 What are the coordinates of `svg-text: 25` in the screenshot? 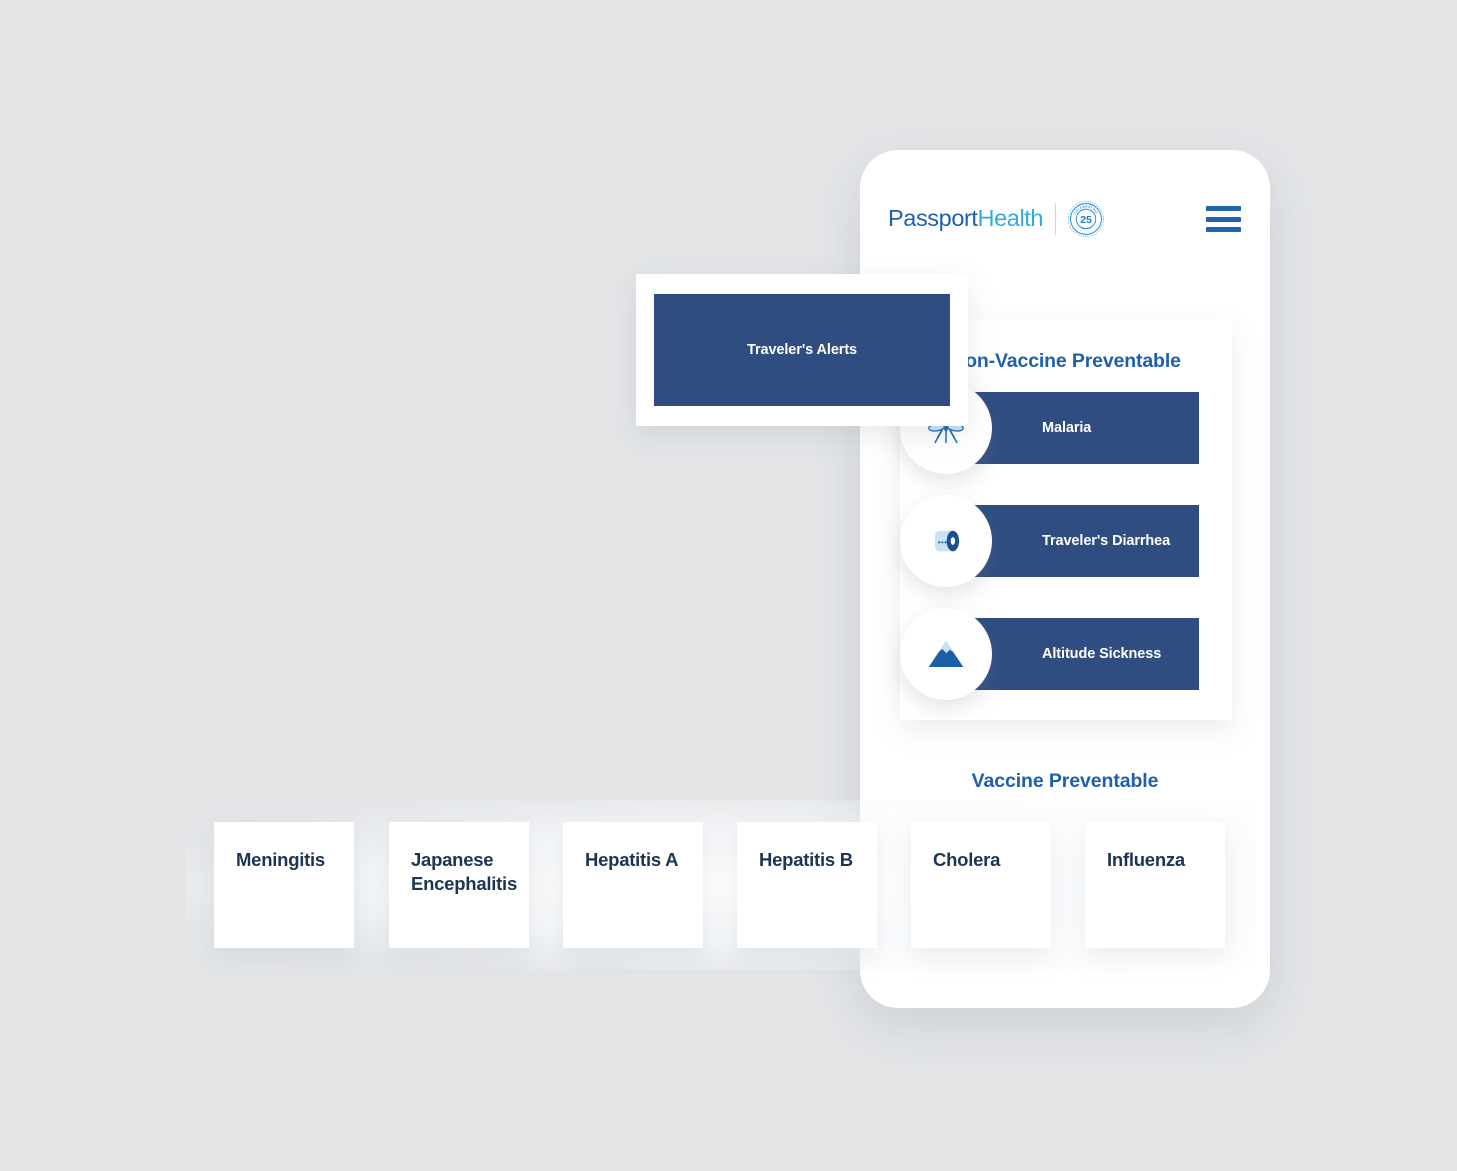 It's located at (1086, 220).